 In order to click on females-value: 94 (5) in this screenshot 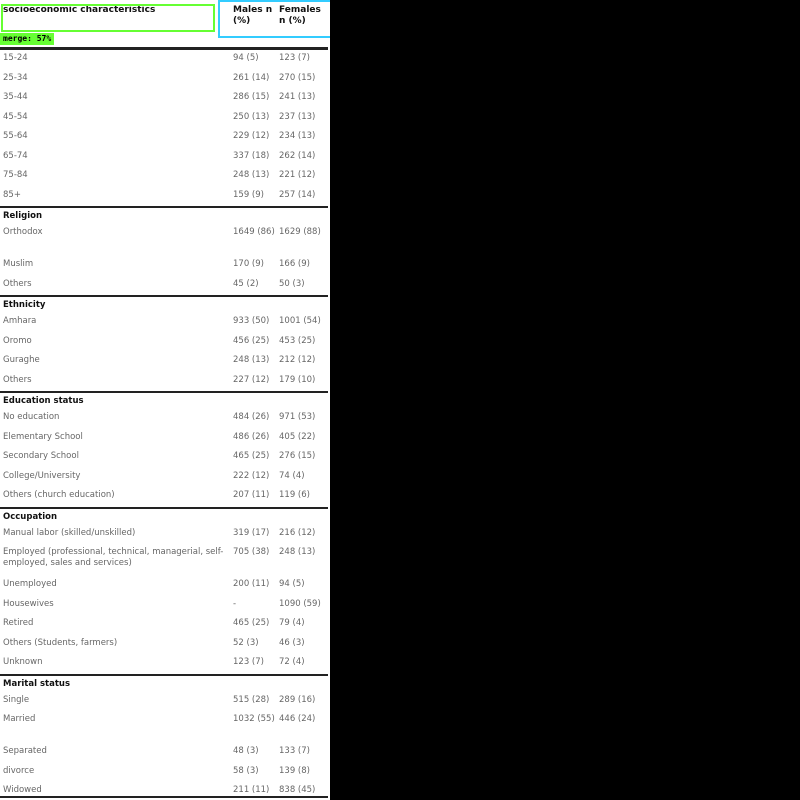, I will do `click(292, 584)`.